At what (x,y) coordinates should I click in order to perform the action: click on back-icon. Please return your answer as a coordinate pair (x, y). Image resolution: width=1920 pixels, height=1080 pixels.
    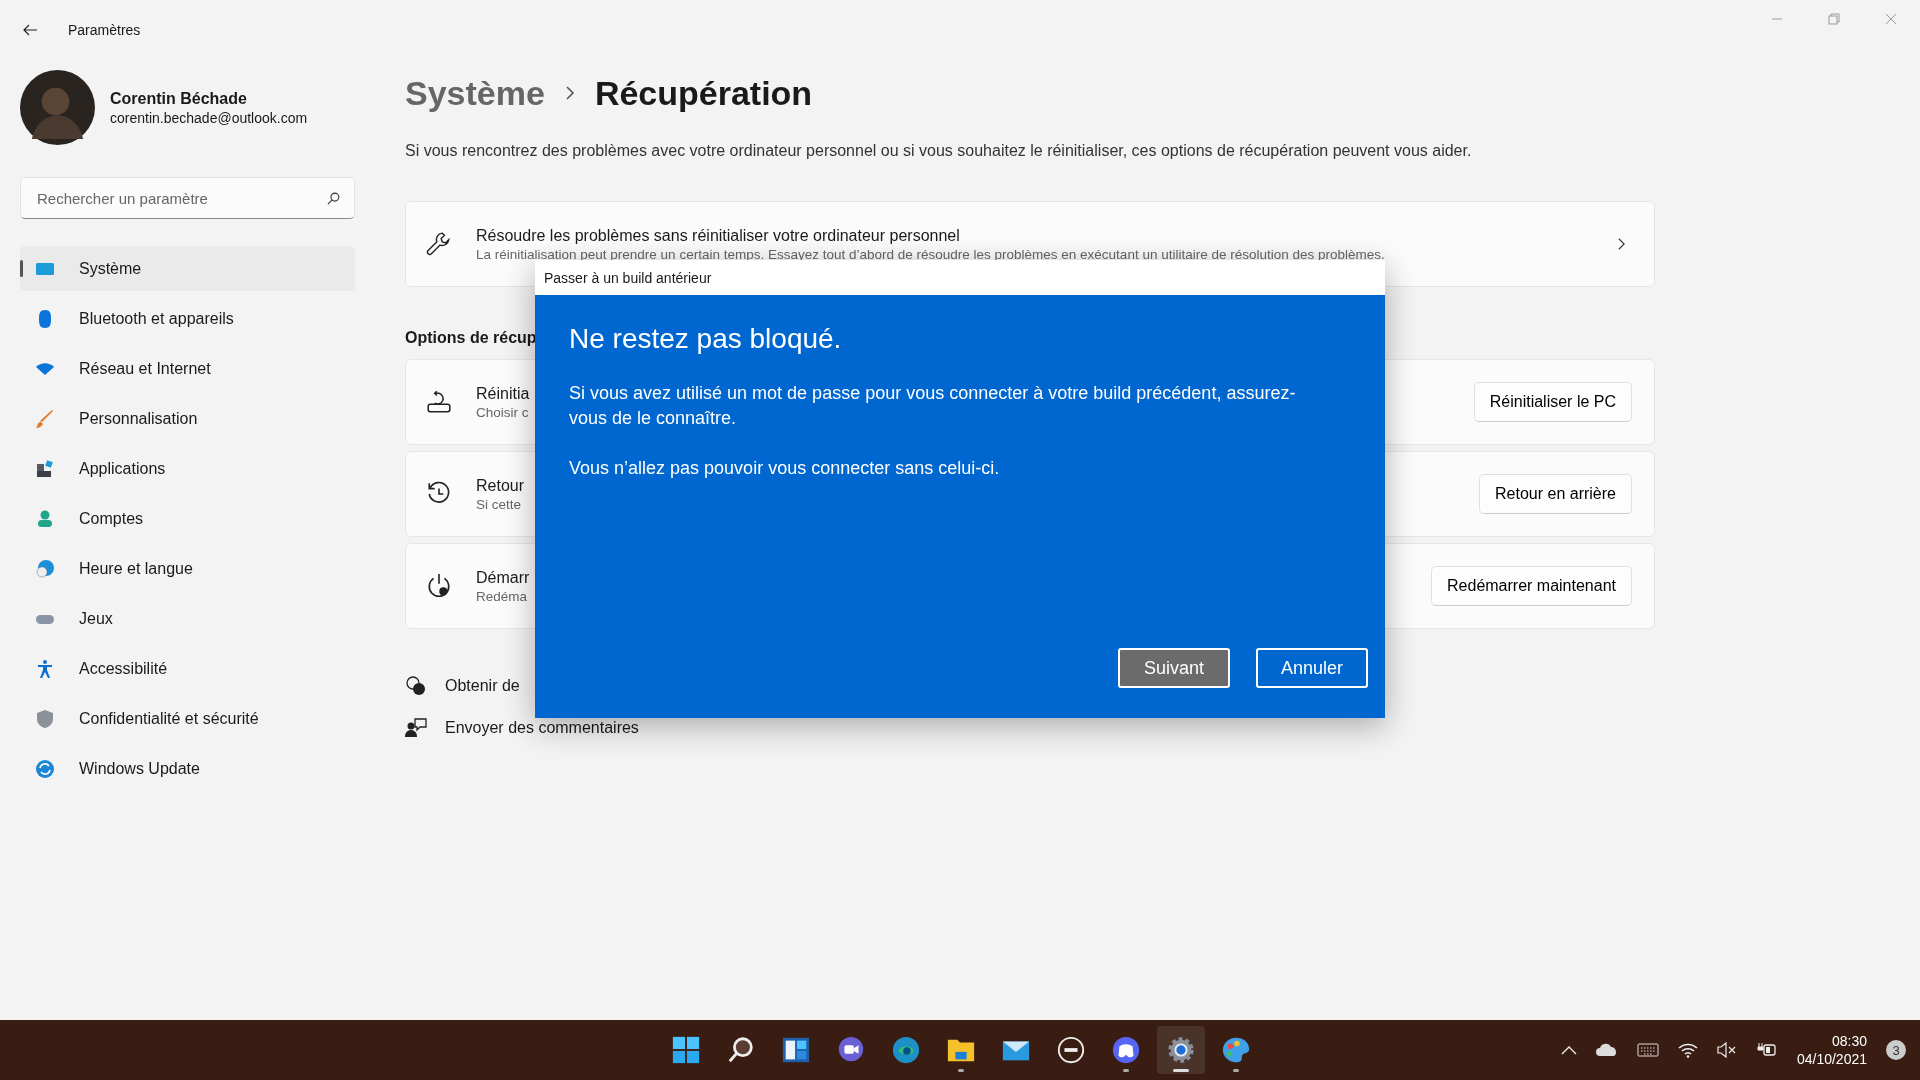
    Looking at the image, I should click on (30, 30).